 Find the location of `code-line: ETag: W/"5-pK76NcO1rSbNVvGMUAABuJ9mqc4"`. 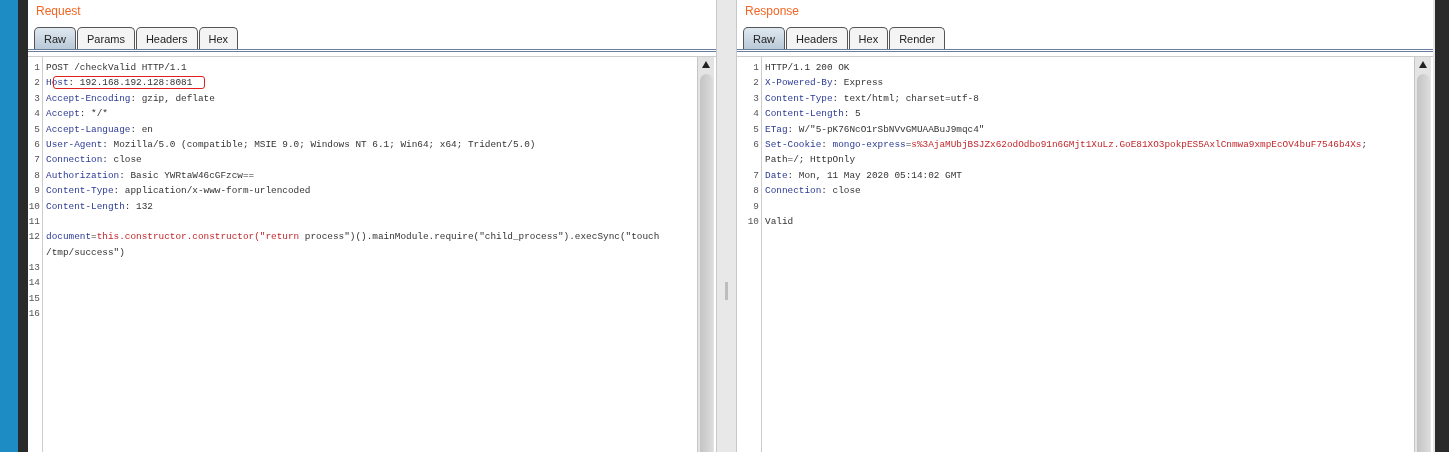

code-line: ETag: W/"5-pK76NcO1rSbNVvGMUAABuJ9mqc4" is located at coordinates (875, 129).